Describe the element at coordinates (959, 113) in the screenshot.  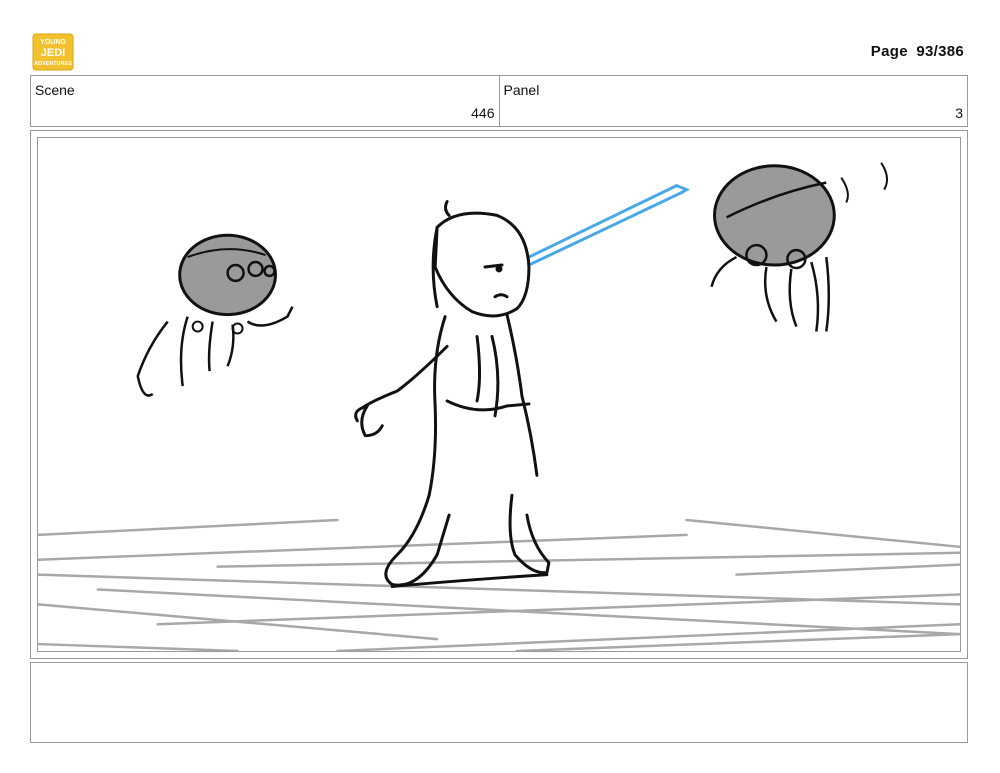
I see `panel-value: 3` at that location.